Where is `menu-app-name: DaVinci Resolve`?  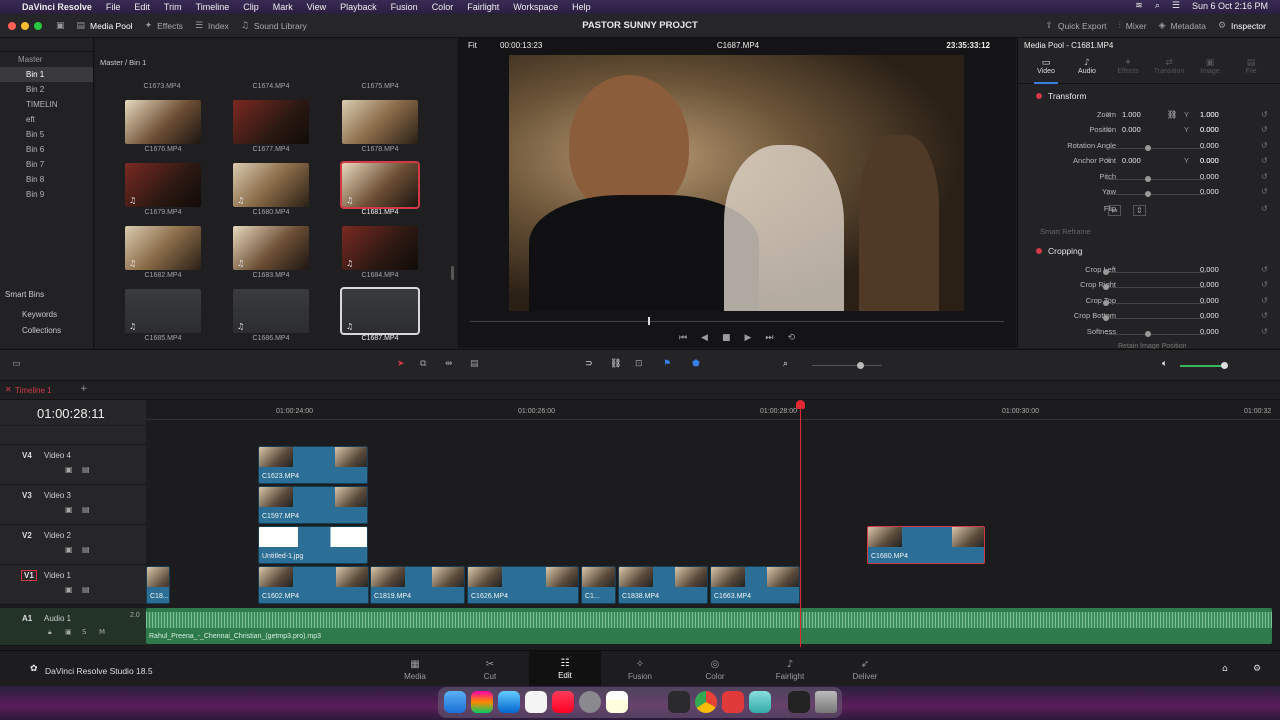 menu-app-name: DaVinci Resolve is located at coordinates (57, 7).